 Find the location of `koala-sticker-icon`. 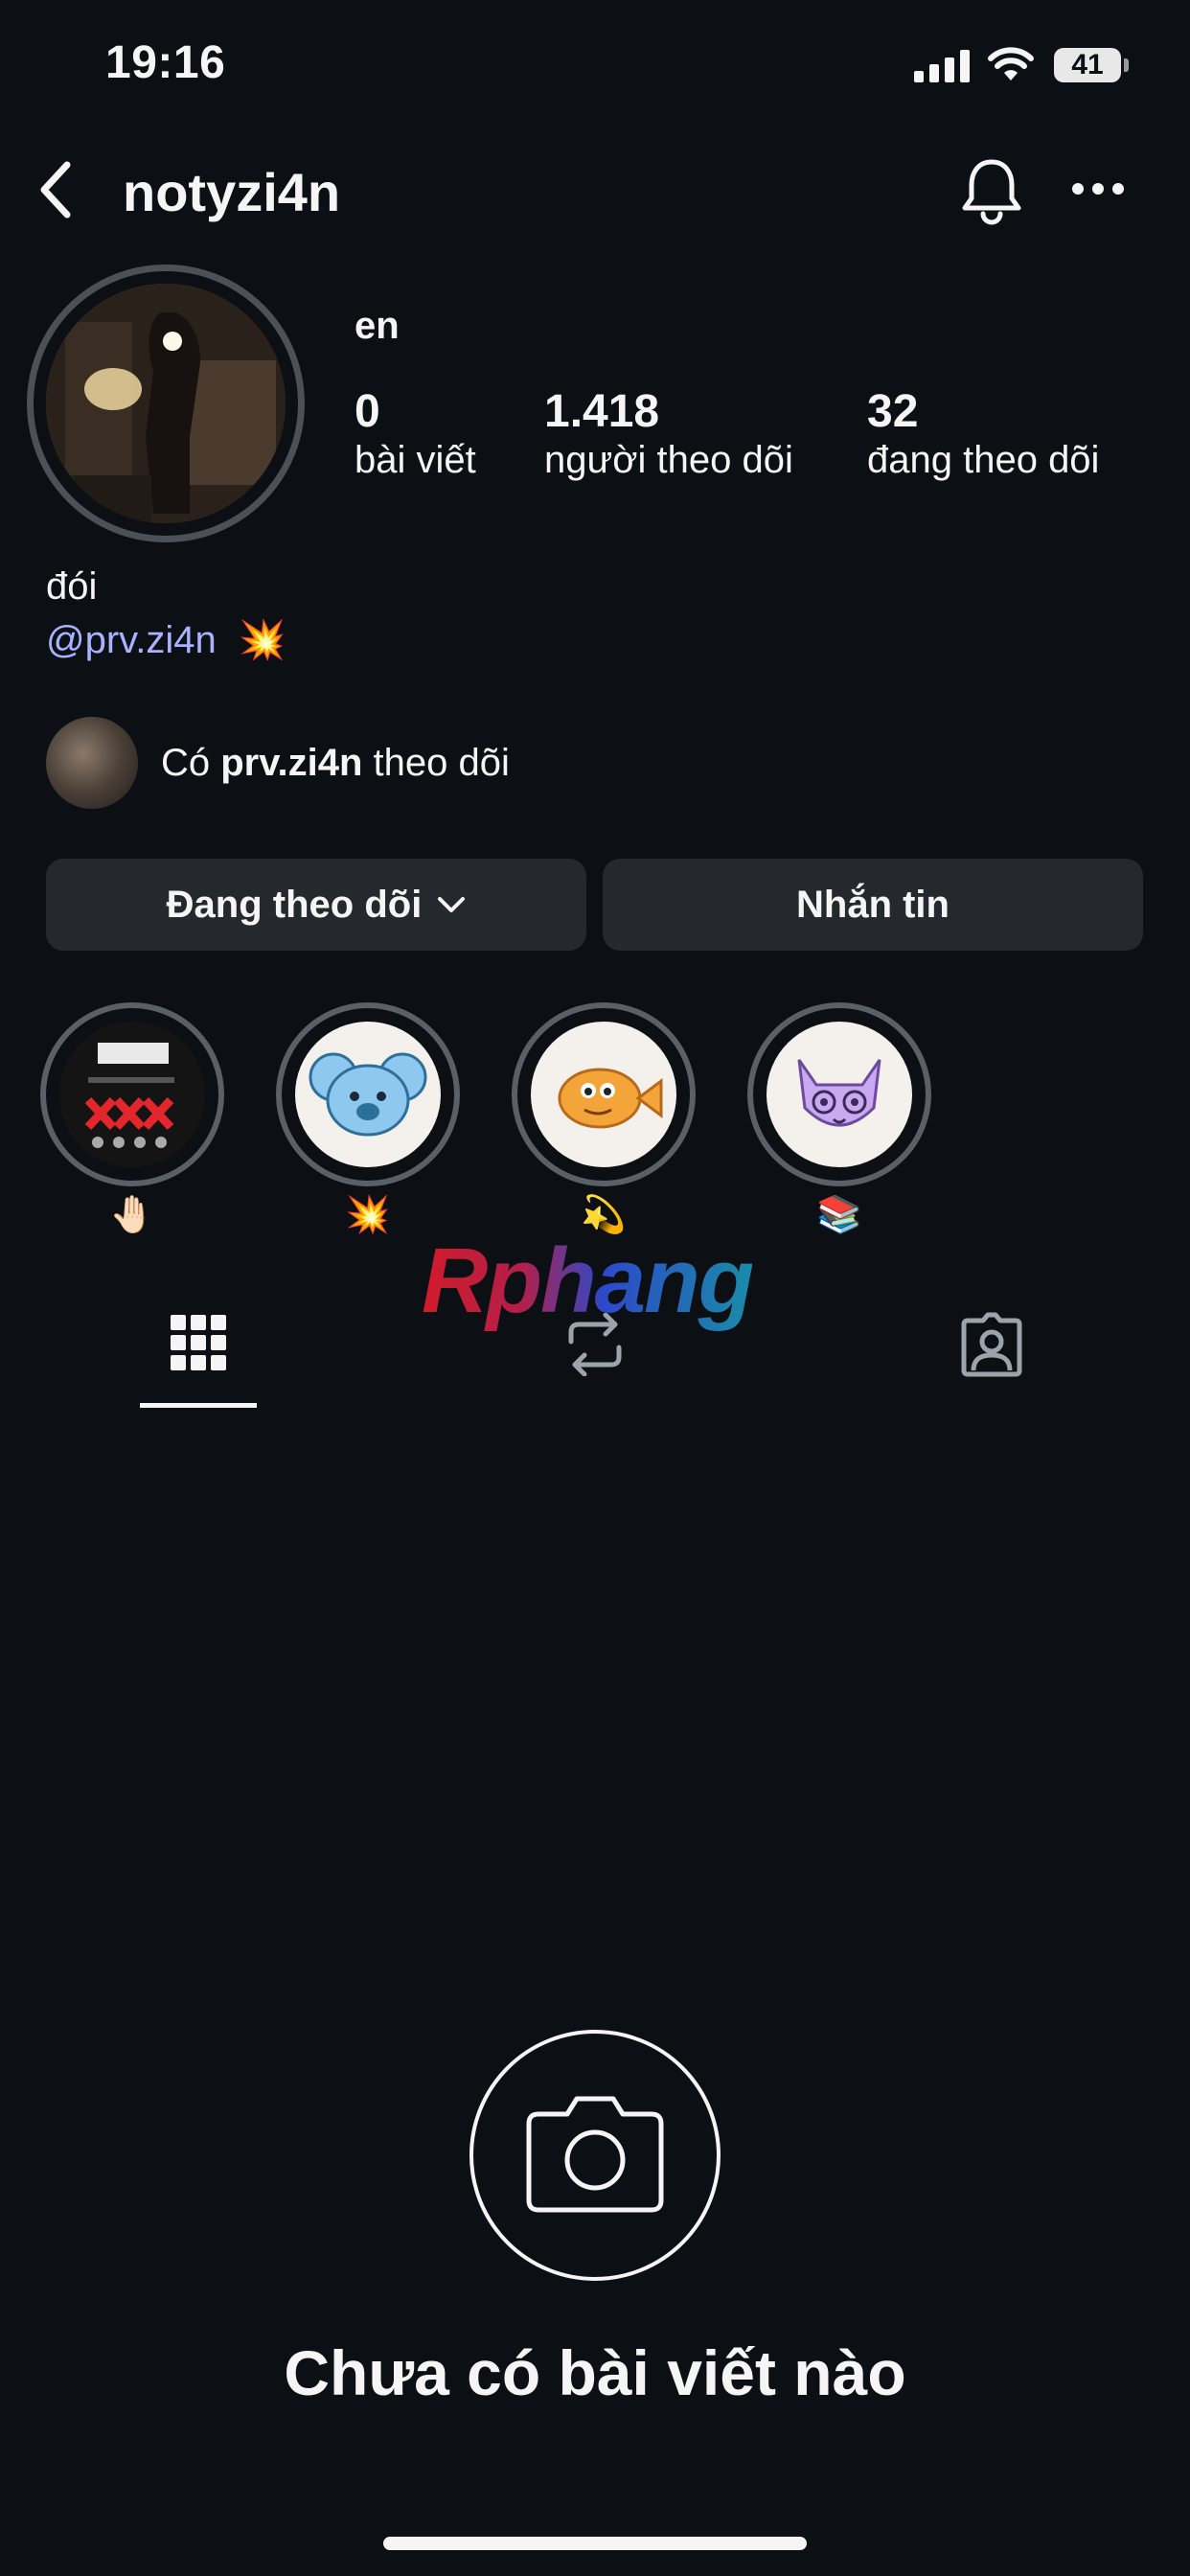

koala-sticker-icon is located at coordinates (368, 1094).